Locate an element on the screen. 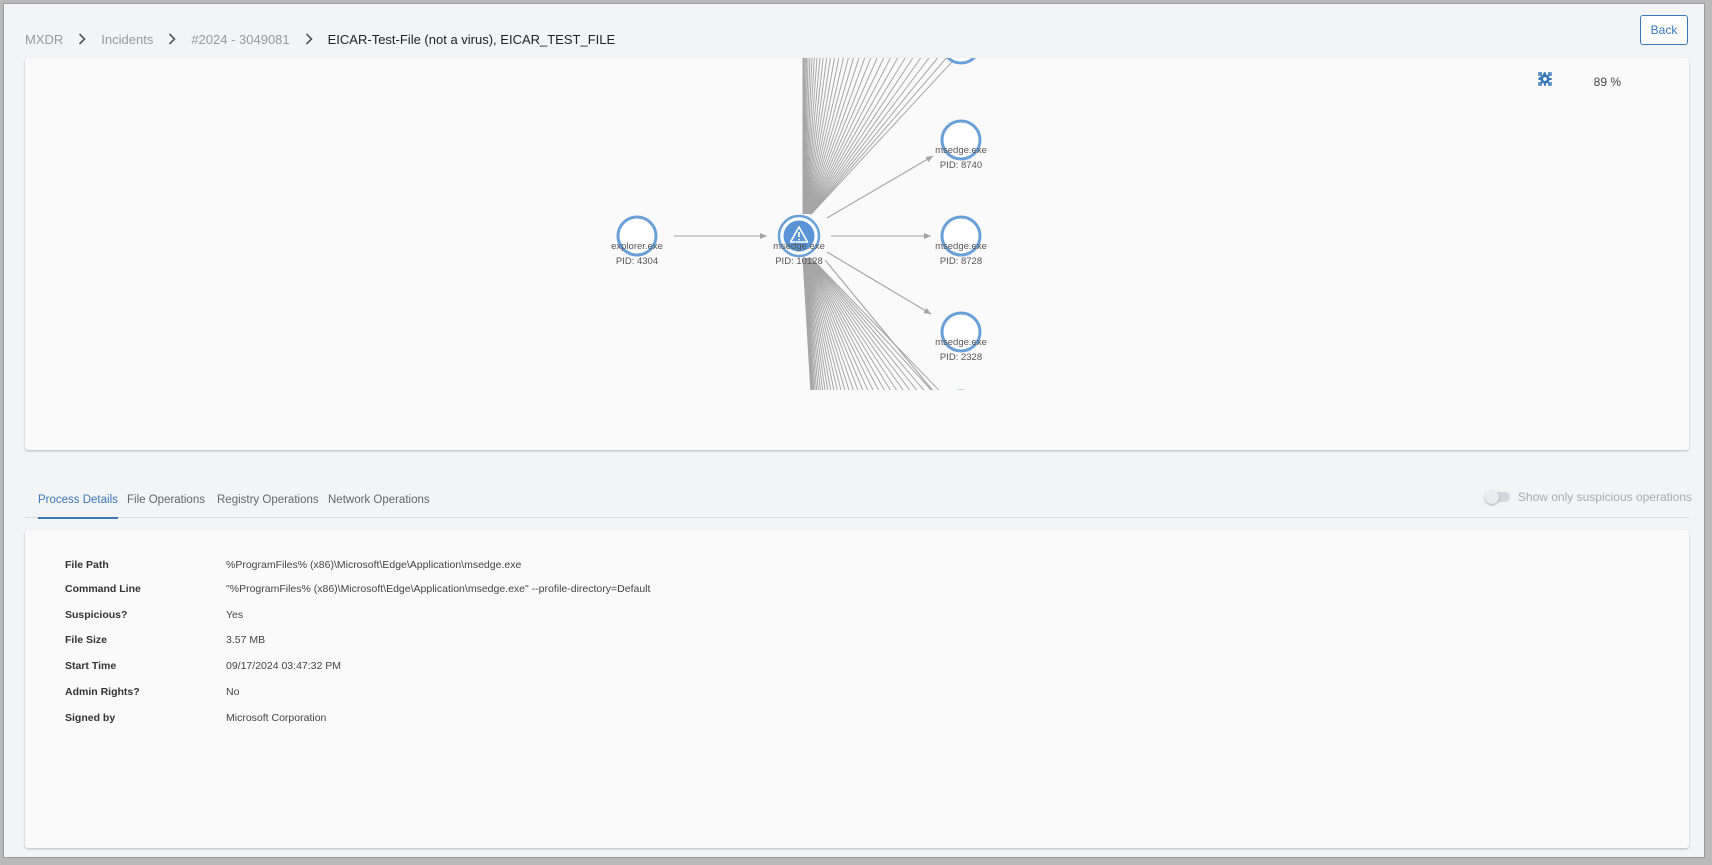 The image size is (1712, 865). node-pid: PID: 2328 is located at coordinates (961, 357).